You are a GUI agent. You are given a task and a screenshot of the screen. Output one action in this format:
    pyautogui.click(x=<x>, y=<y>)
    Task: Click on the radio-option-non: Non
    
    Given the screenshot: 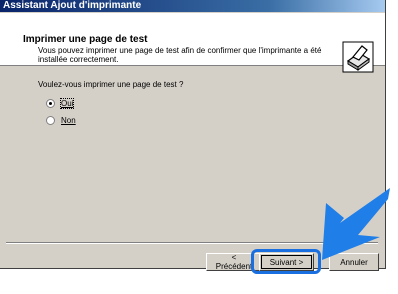 What is the action you would take?
    pyautogui.click(x=61, y=120)
    